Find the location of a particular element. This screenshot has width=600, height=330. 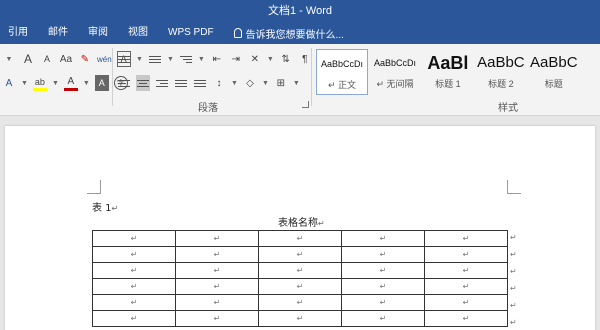

numbering-icon is located at coordinates (155, 59).